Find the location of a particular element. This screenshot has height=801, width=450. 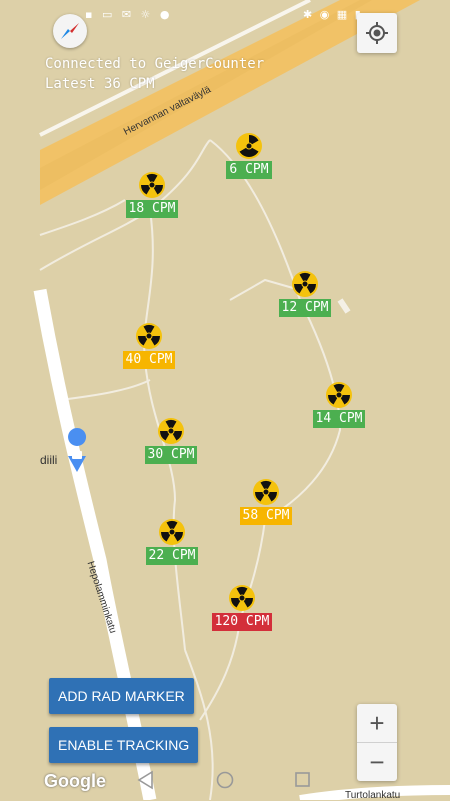

rad-marker-label: 6 CPM is located at coordinates (249, 170).